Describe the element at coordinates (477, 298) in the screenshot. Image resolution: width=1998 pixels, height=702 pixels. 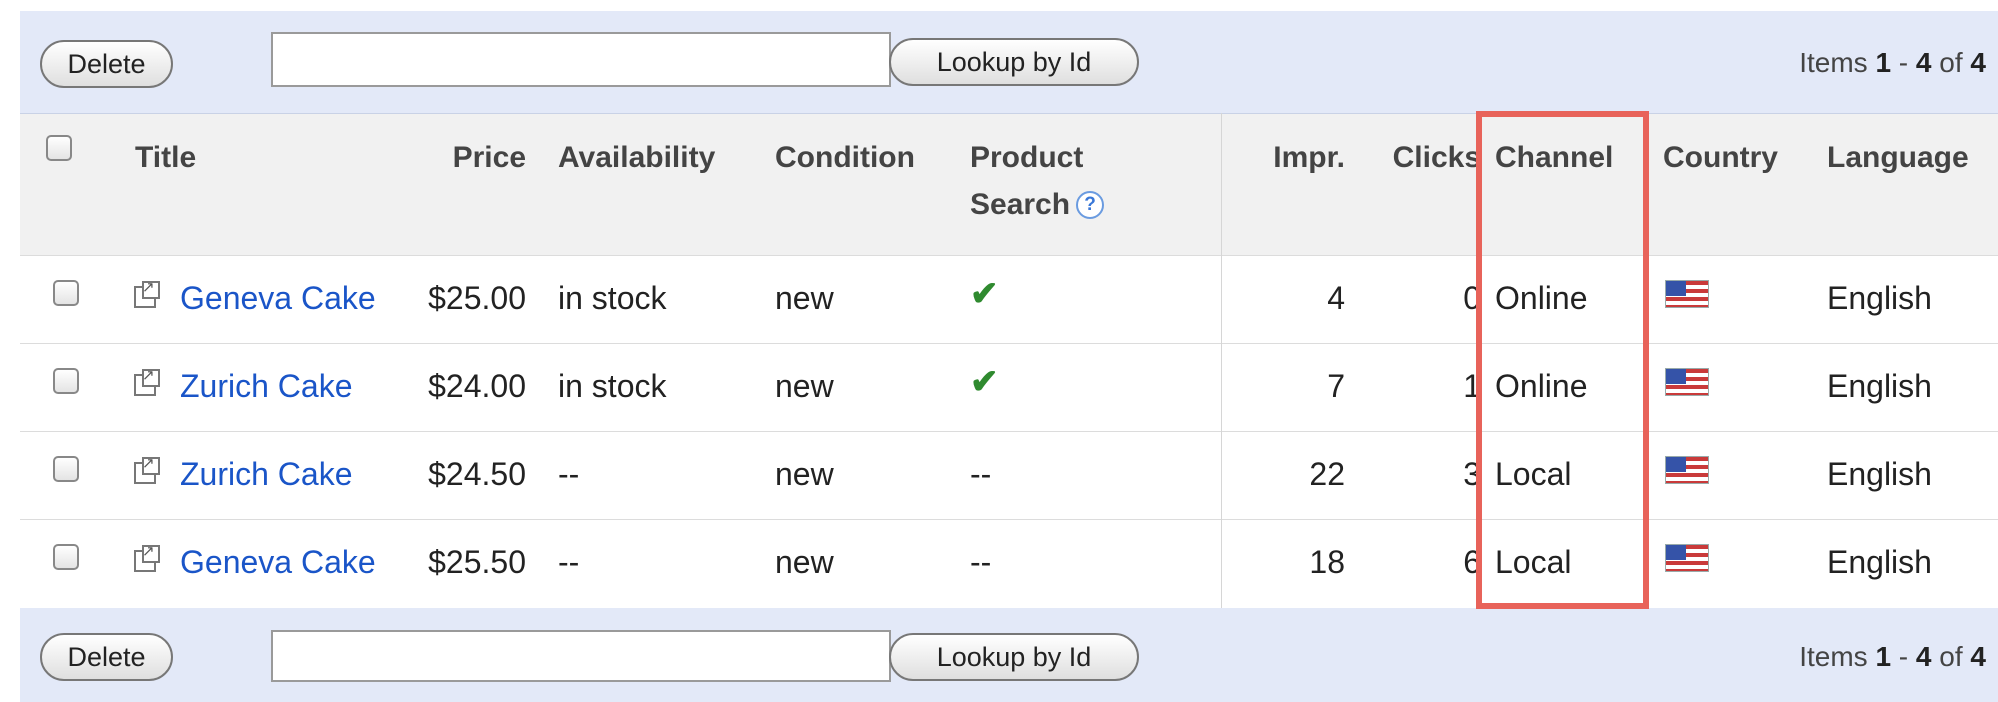
I see `row-price: $25.00` at that location.